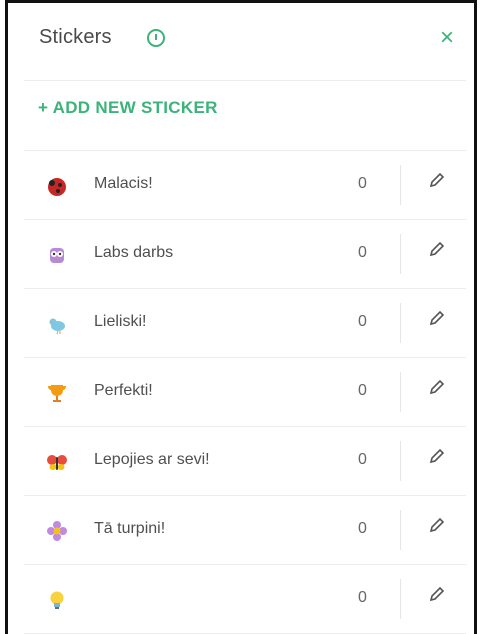  What do you see at coordinates (57, 600) in the screenshot?
I see `lightbulb-icon` at bounding box center [57, 600].